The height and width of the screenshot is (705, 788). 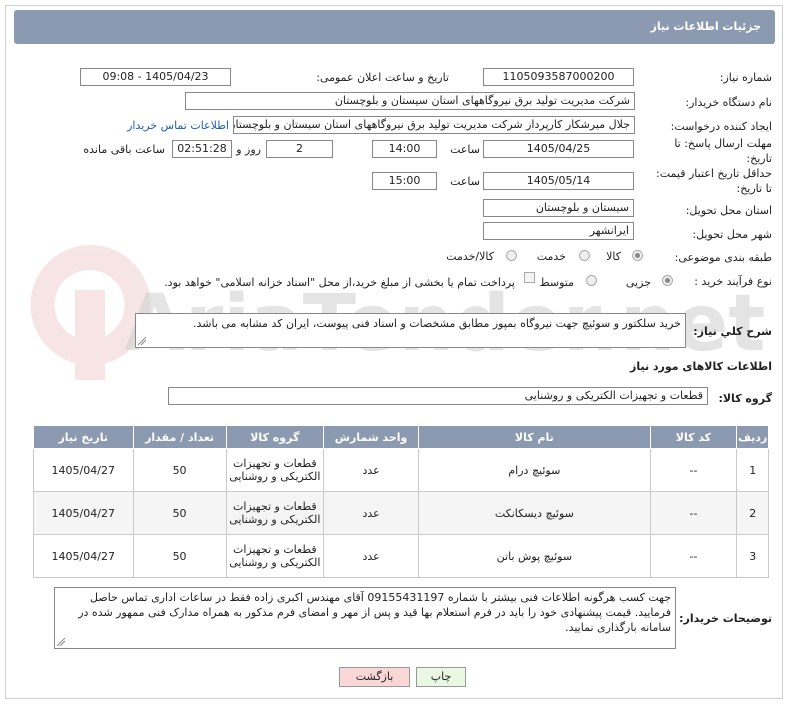 I want to click on col-header-group: گروه کالا, so click(x=274, y=437).